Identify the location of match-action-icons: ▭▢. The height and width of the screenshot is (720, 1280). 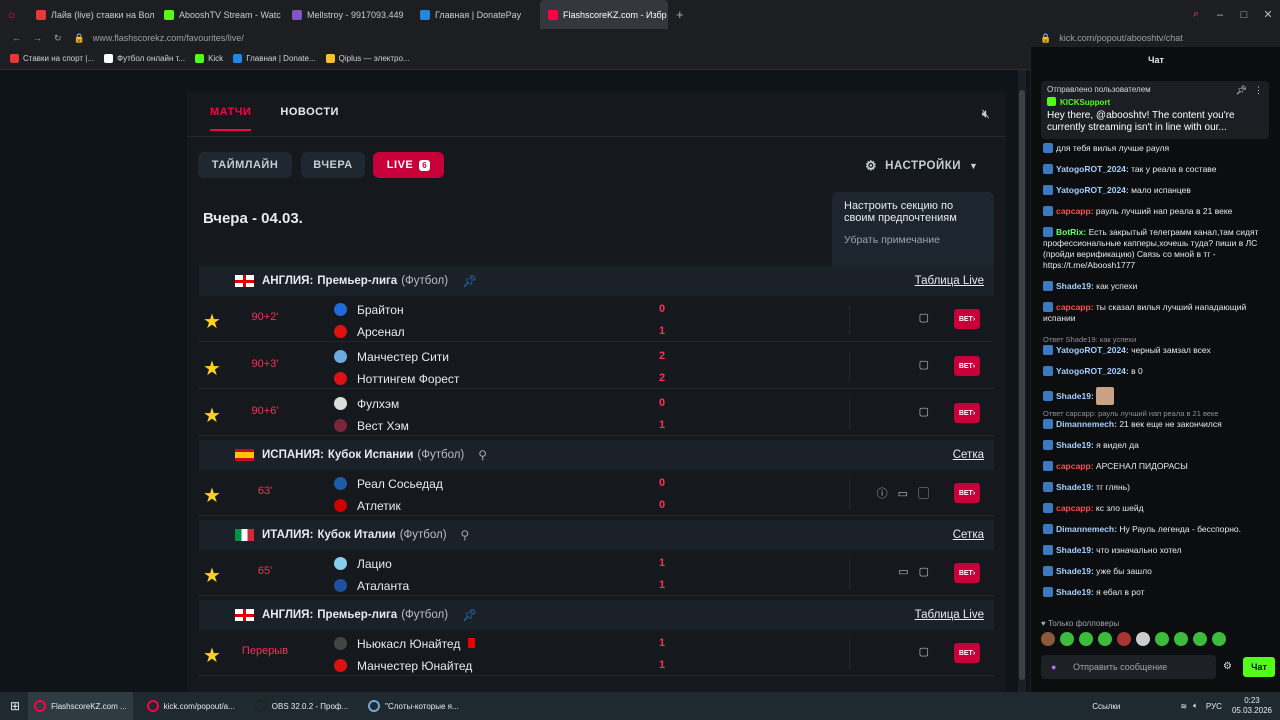
(918, 571).